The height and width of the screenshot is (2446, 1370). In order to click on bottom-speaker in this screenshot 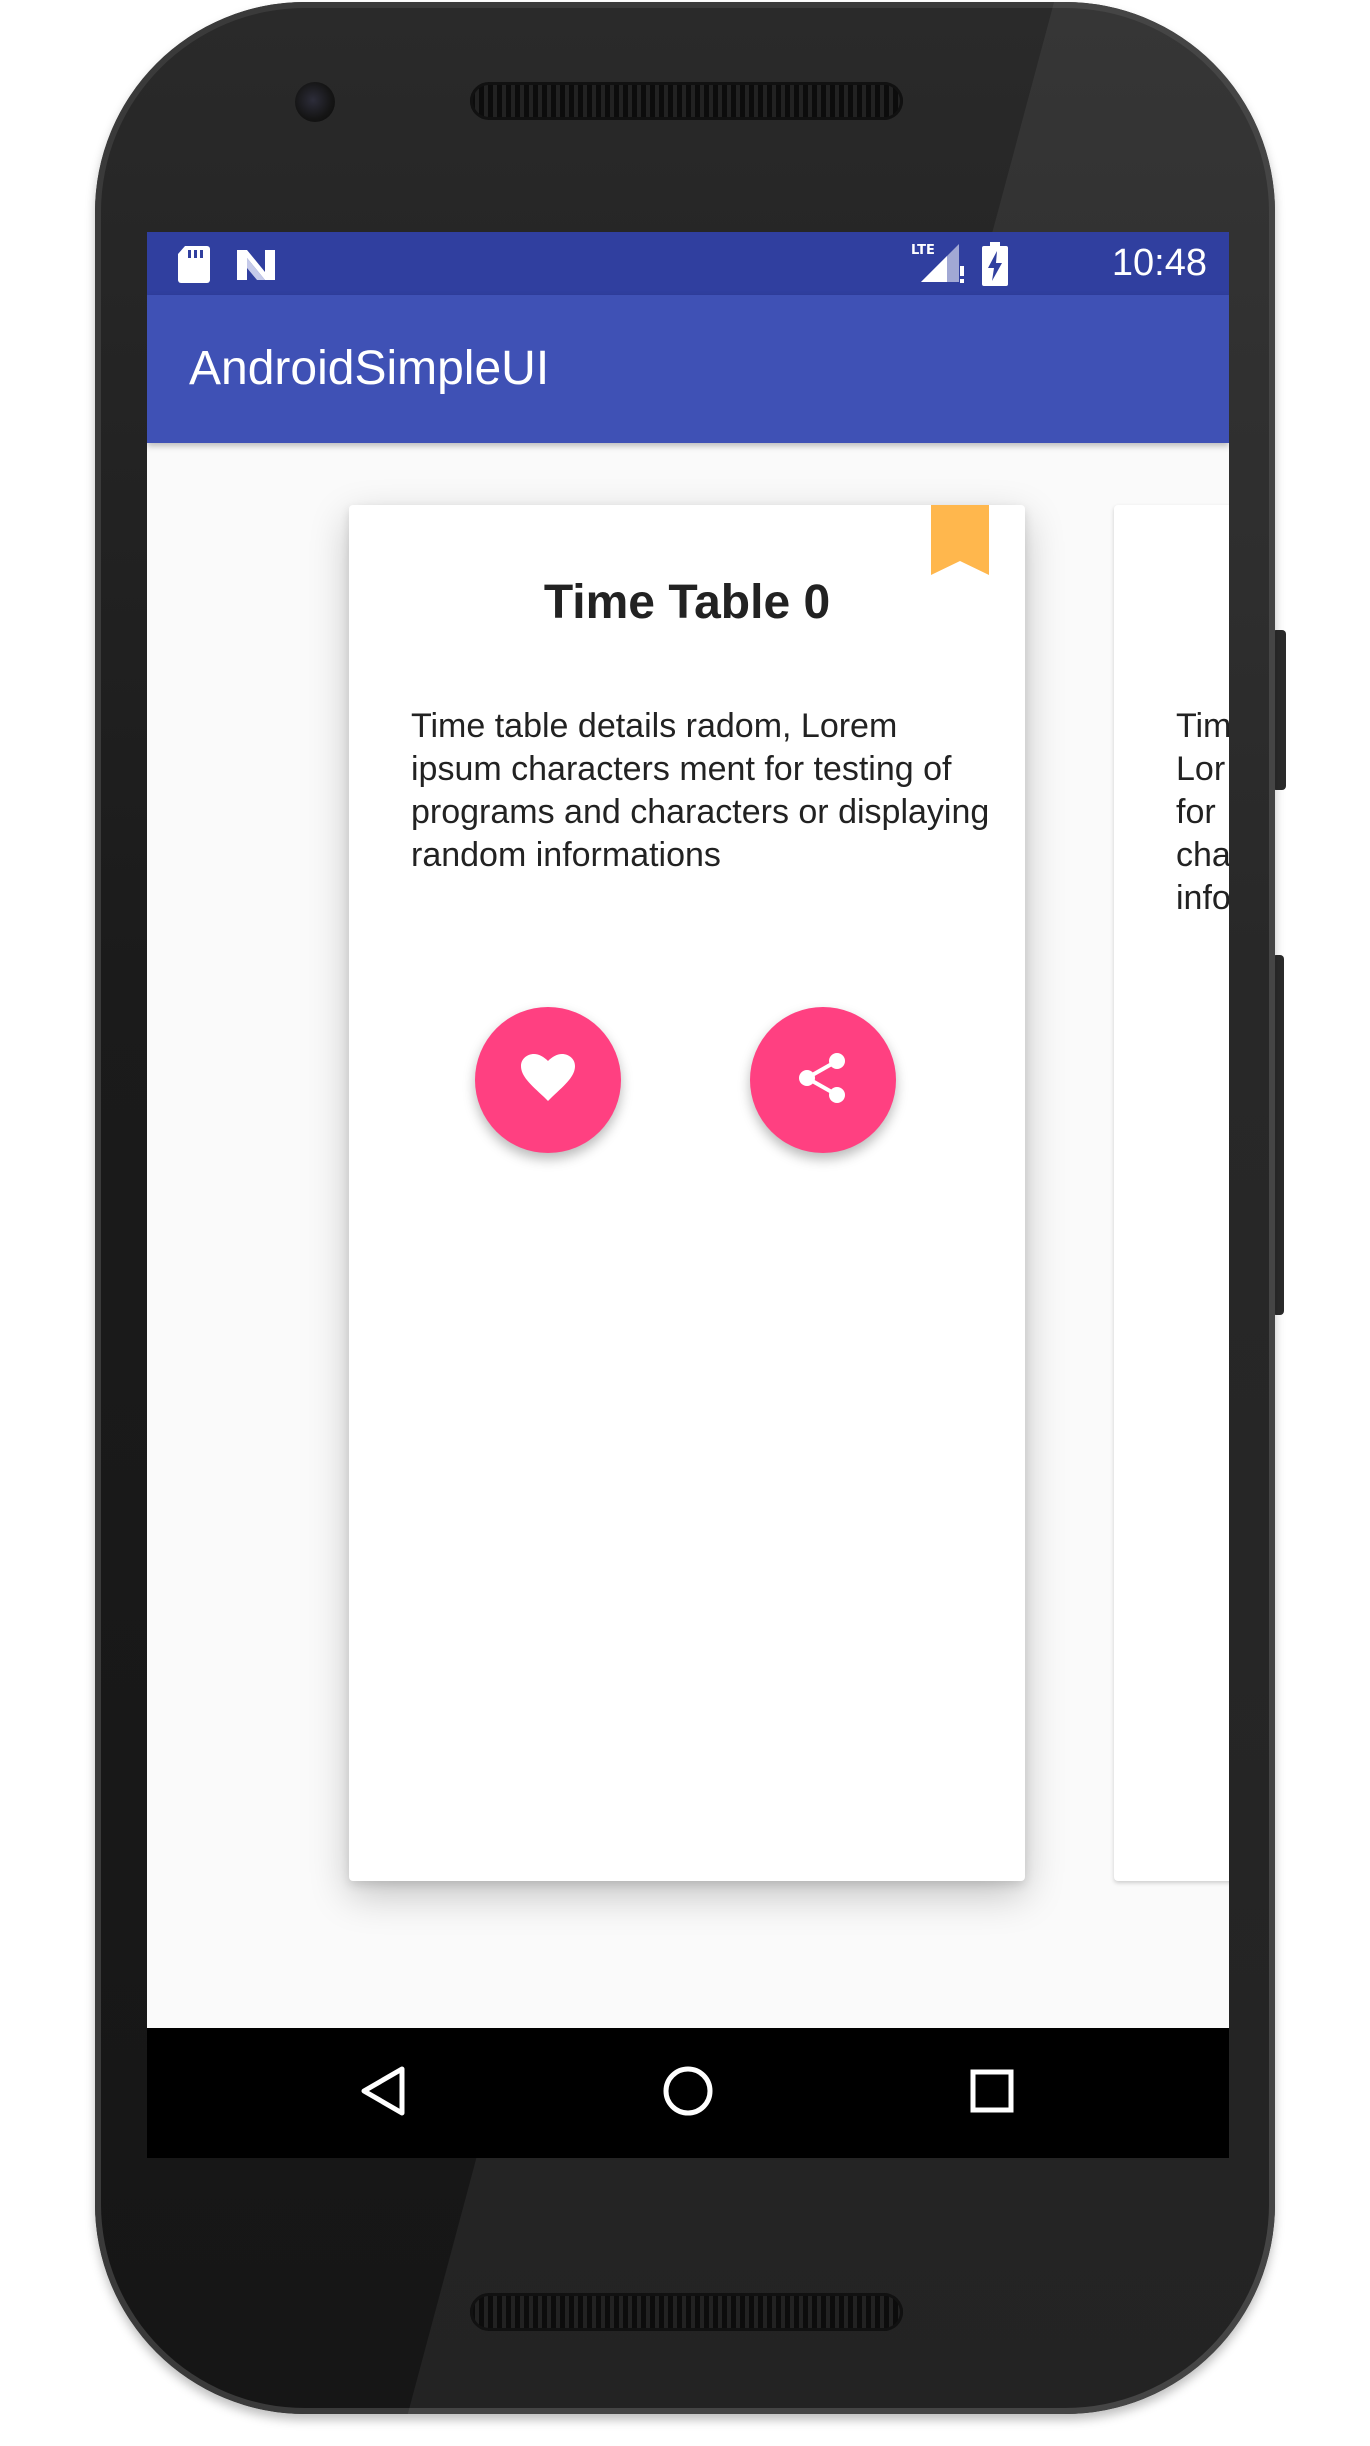, I will do `click(686, 2312)`.